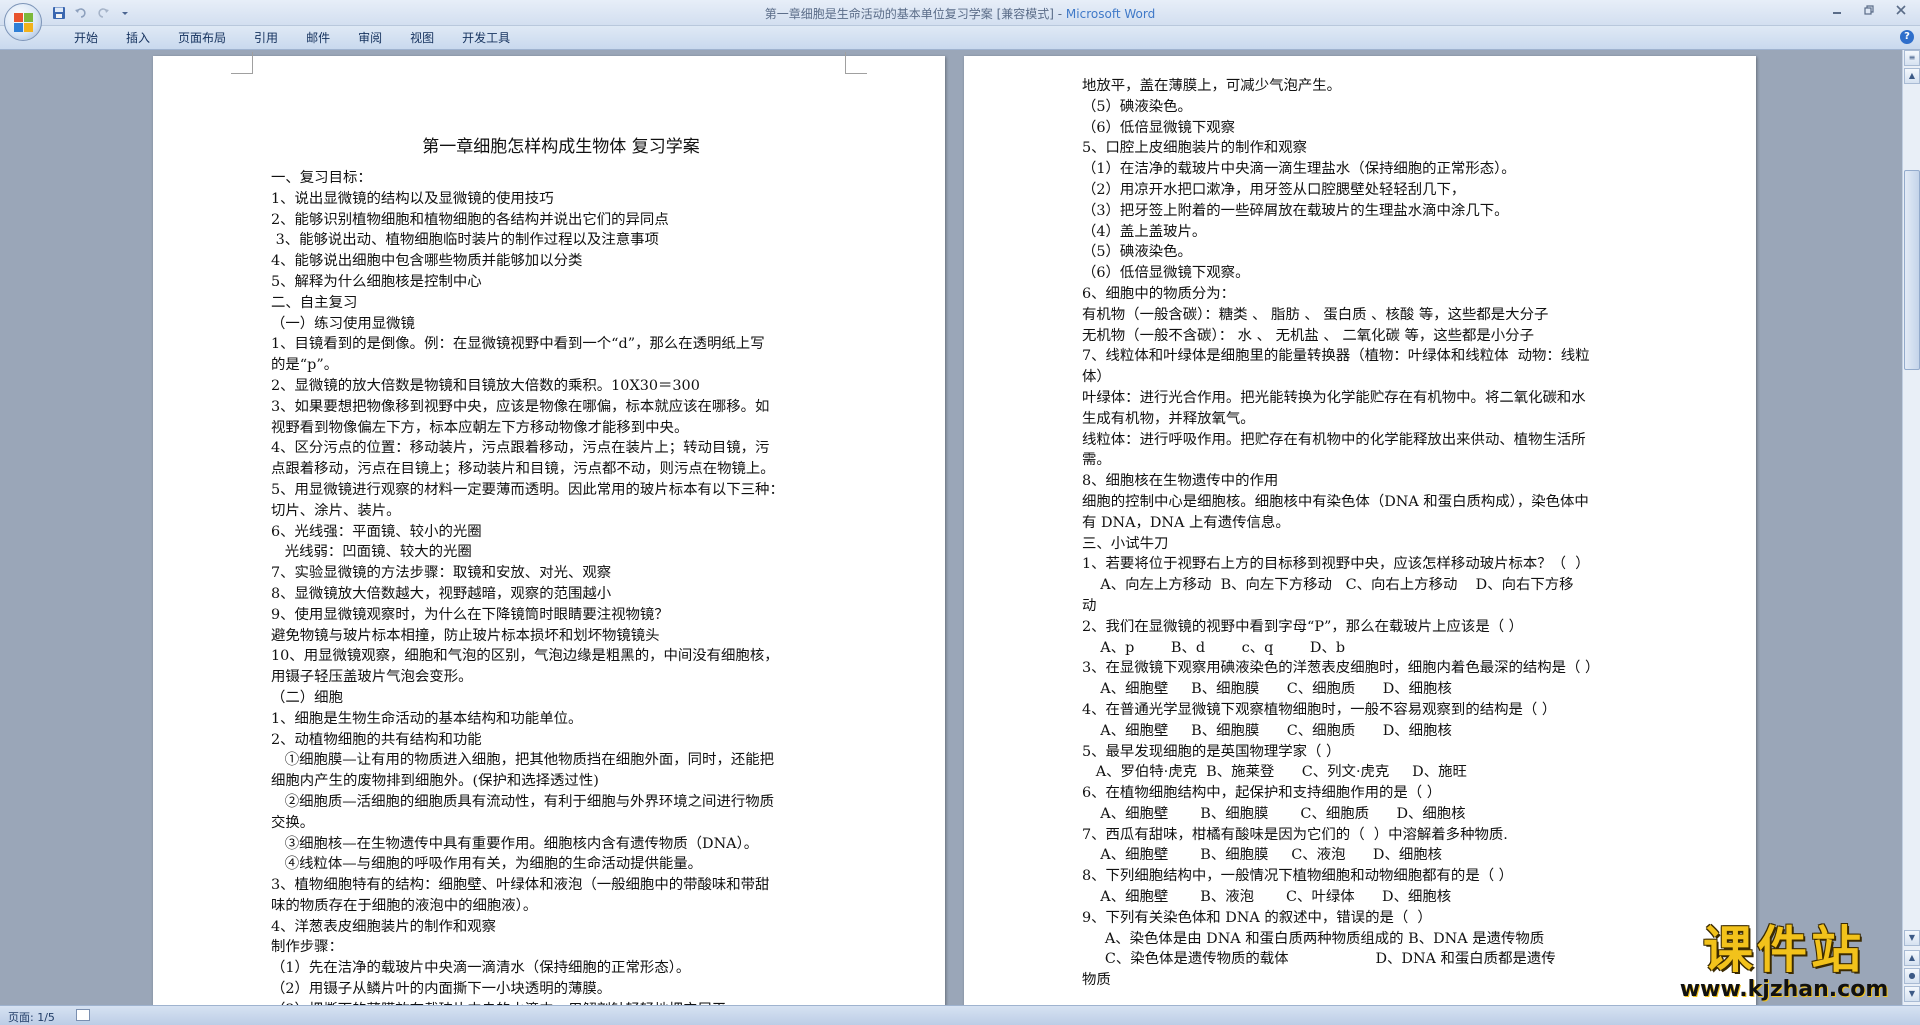 This screenshot has width=1920, height=1025. Describe the element at coordinates (1211, 751) in the screenshot. I see `text-line: 5、最早发现细胞的是英国物理学家（ ）` at that location.